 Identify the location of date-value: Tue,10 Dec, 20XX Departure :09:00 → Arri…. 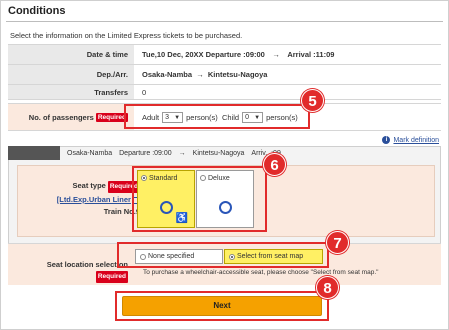
(287, 54).